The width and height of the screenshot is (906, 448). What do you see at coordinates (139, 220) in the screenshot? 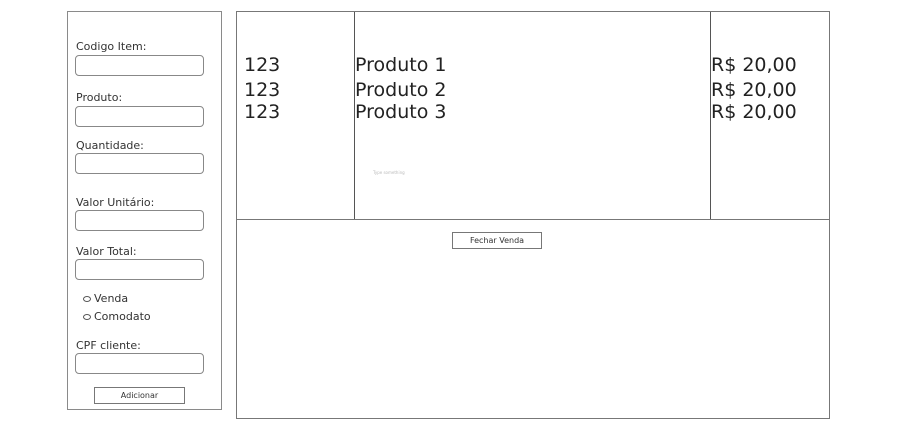
I see `valor-unitario-input` at bounding box center [139, 220].